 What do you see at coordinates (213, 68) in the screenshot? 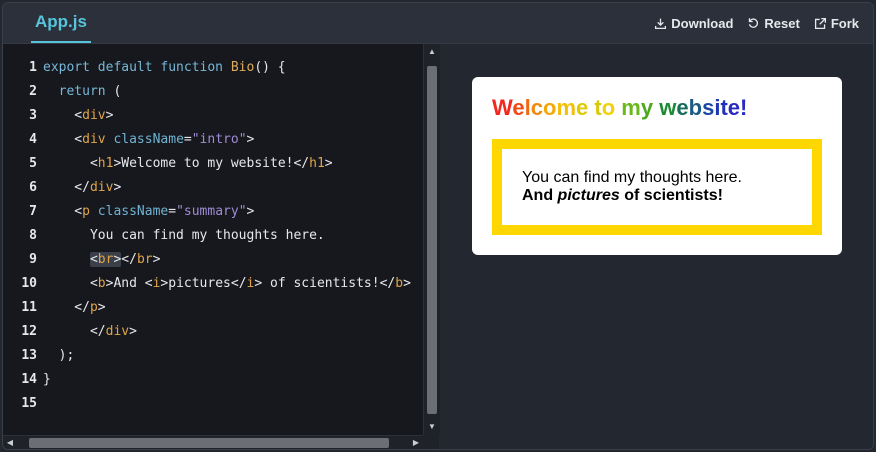
I see `code-line: 1 export default function Bio() {` at bounding box center [213, 68].